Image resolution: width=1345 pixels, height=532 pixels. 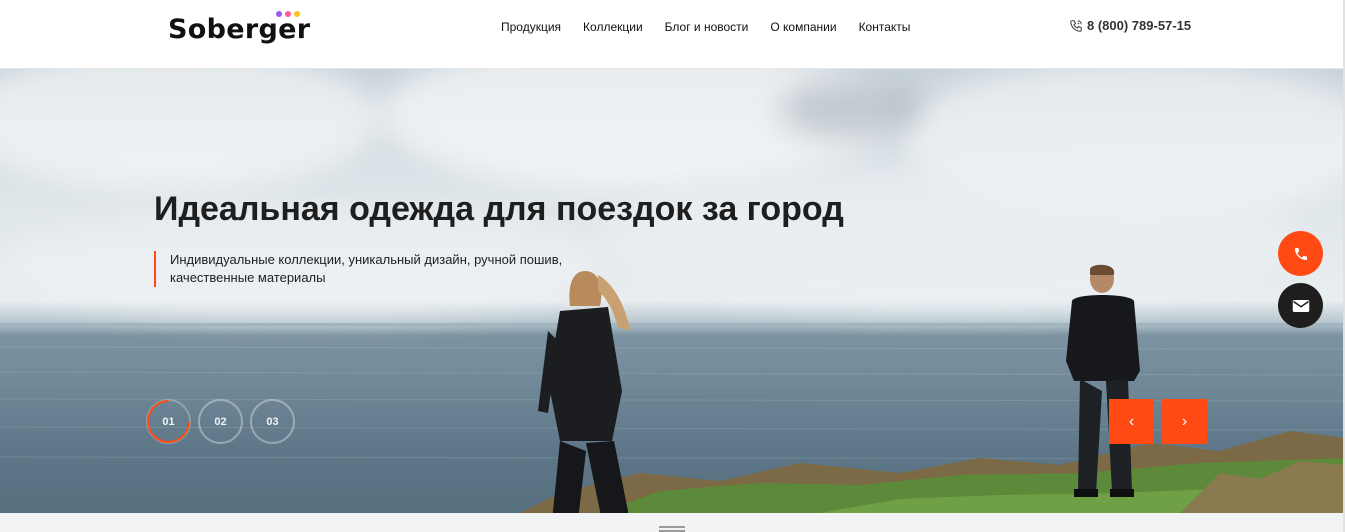 I want to click on nav-item-contacts: Контакты, so click(x=885, y=27).